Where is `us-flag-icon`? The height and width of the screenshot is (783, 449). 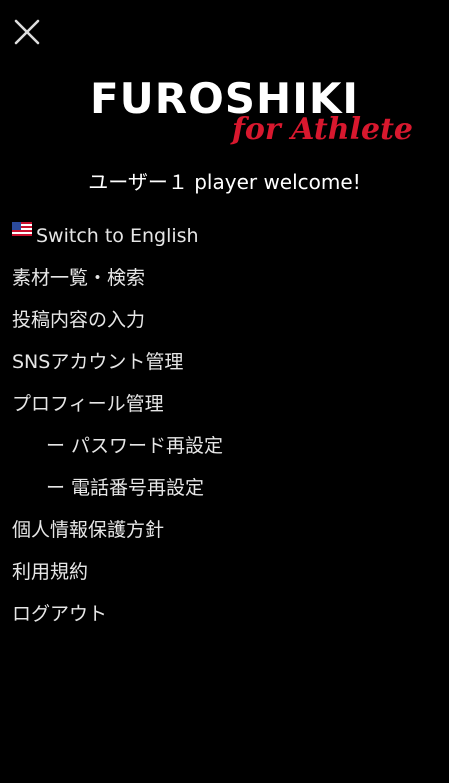 us-flag-icon is located at coordinates (22, 229).